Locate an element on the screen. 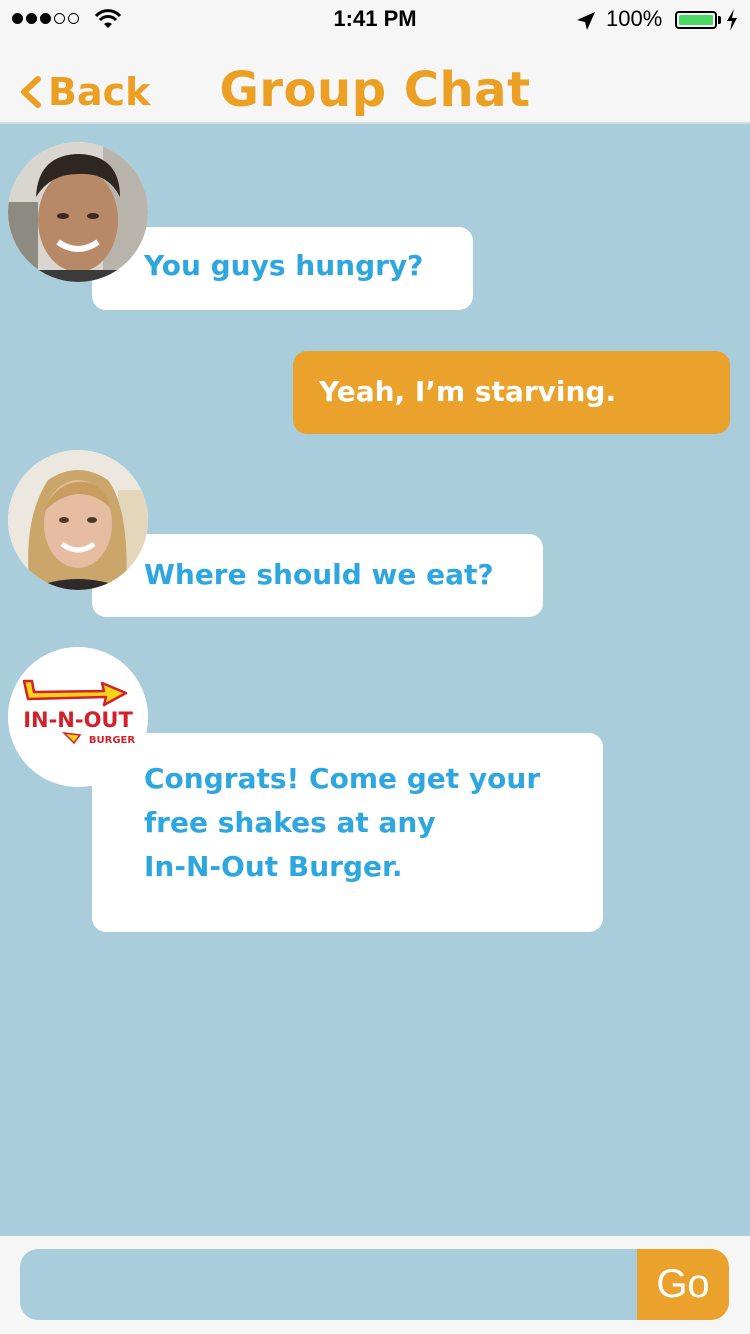 Image resolution: width=750 pixels, height=1334 pixels. message-text: You guys hungry? is located at coordinates (284, 265).